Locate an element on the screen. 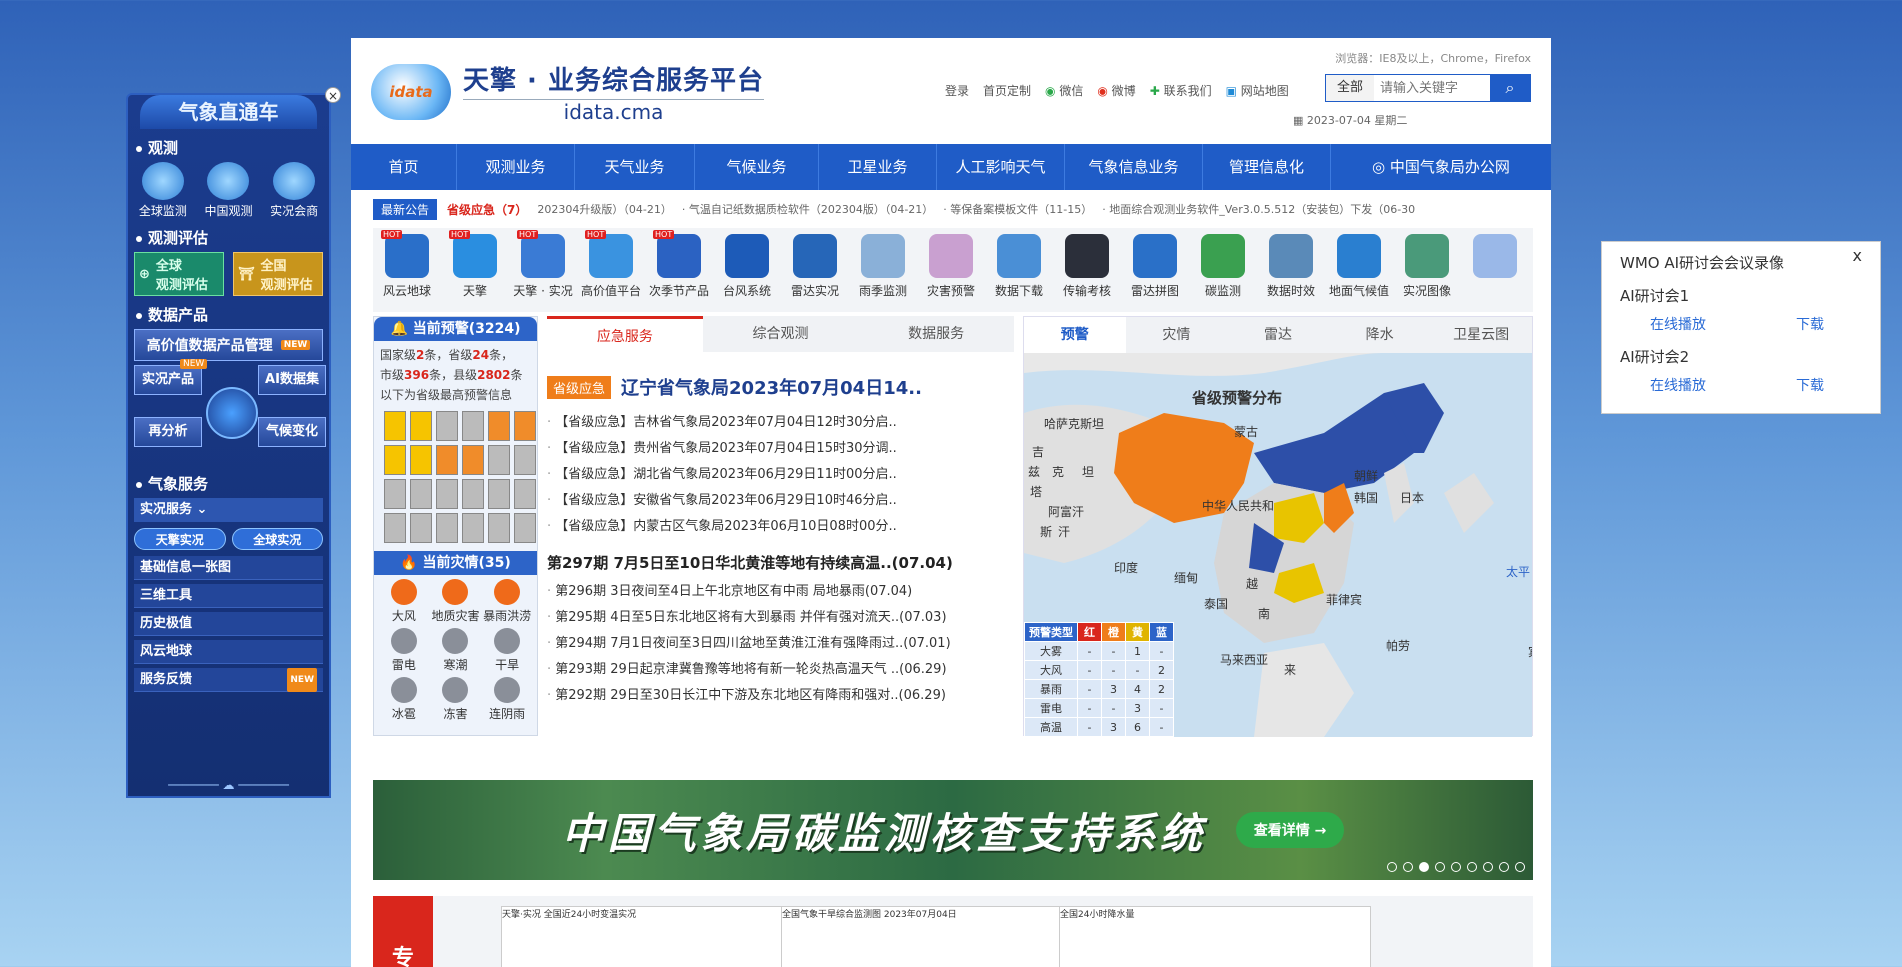 The height and width of the screenshot is (967, 1902). app-icon-item: 传输考核 is located at coordinates (1087, 273).